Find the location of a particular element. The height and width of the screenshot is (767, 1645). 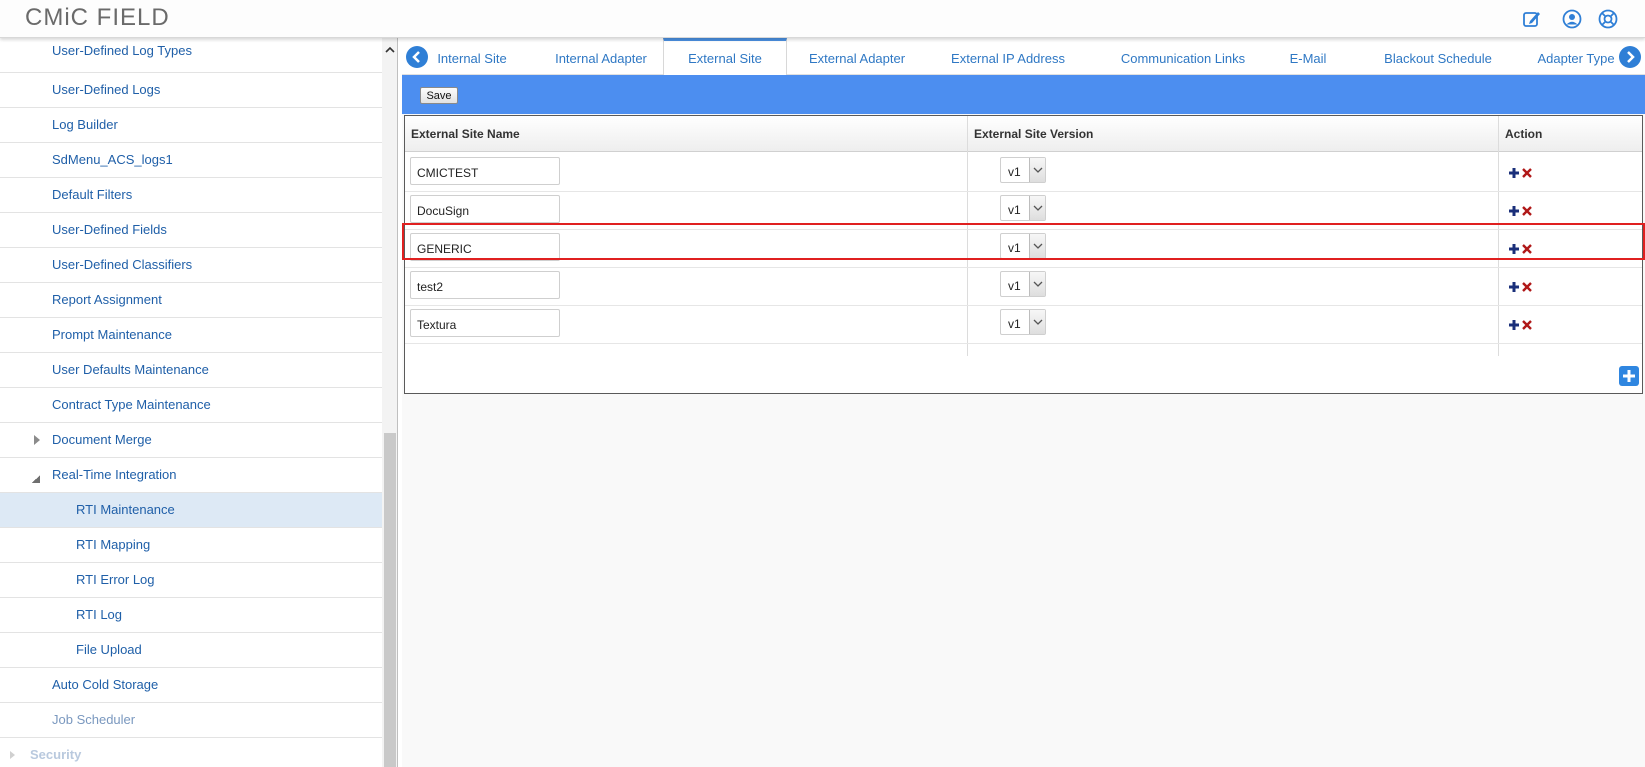

column-header-site-version: External Site Version is located at coordinates (1233, 134).